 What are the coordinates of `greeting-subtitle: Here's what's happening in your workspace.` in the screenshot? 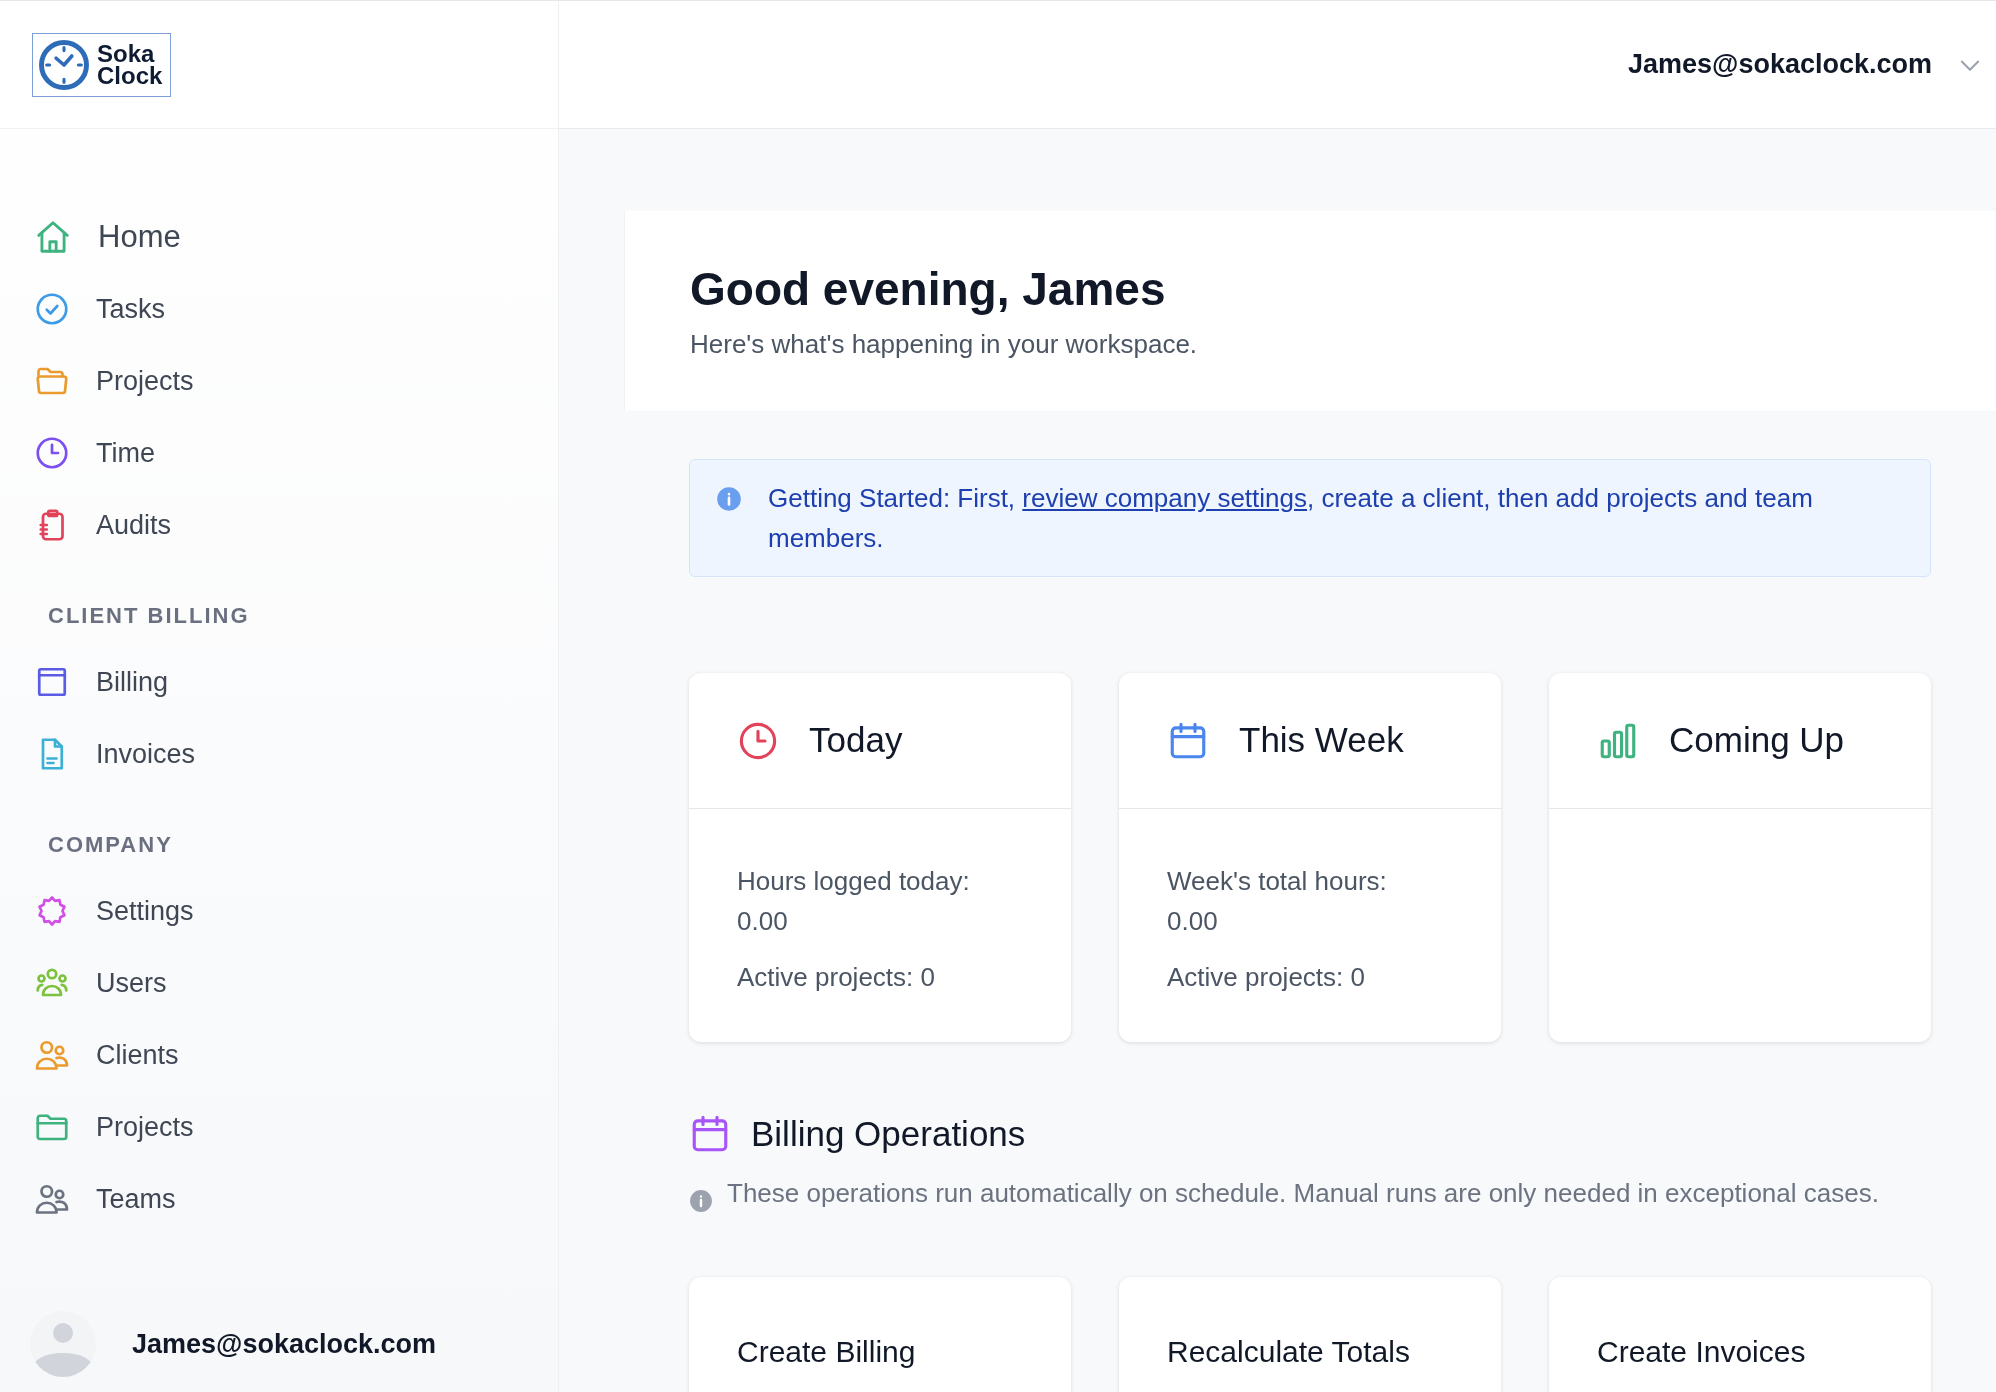 It's located at (944, 344).